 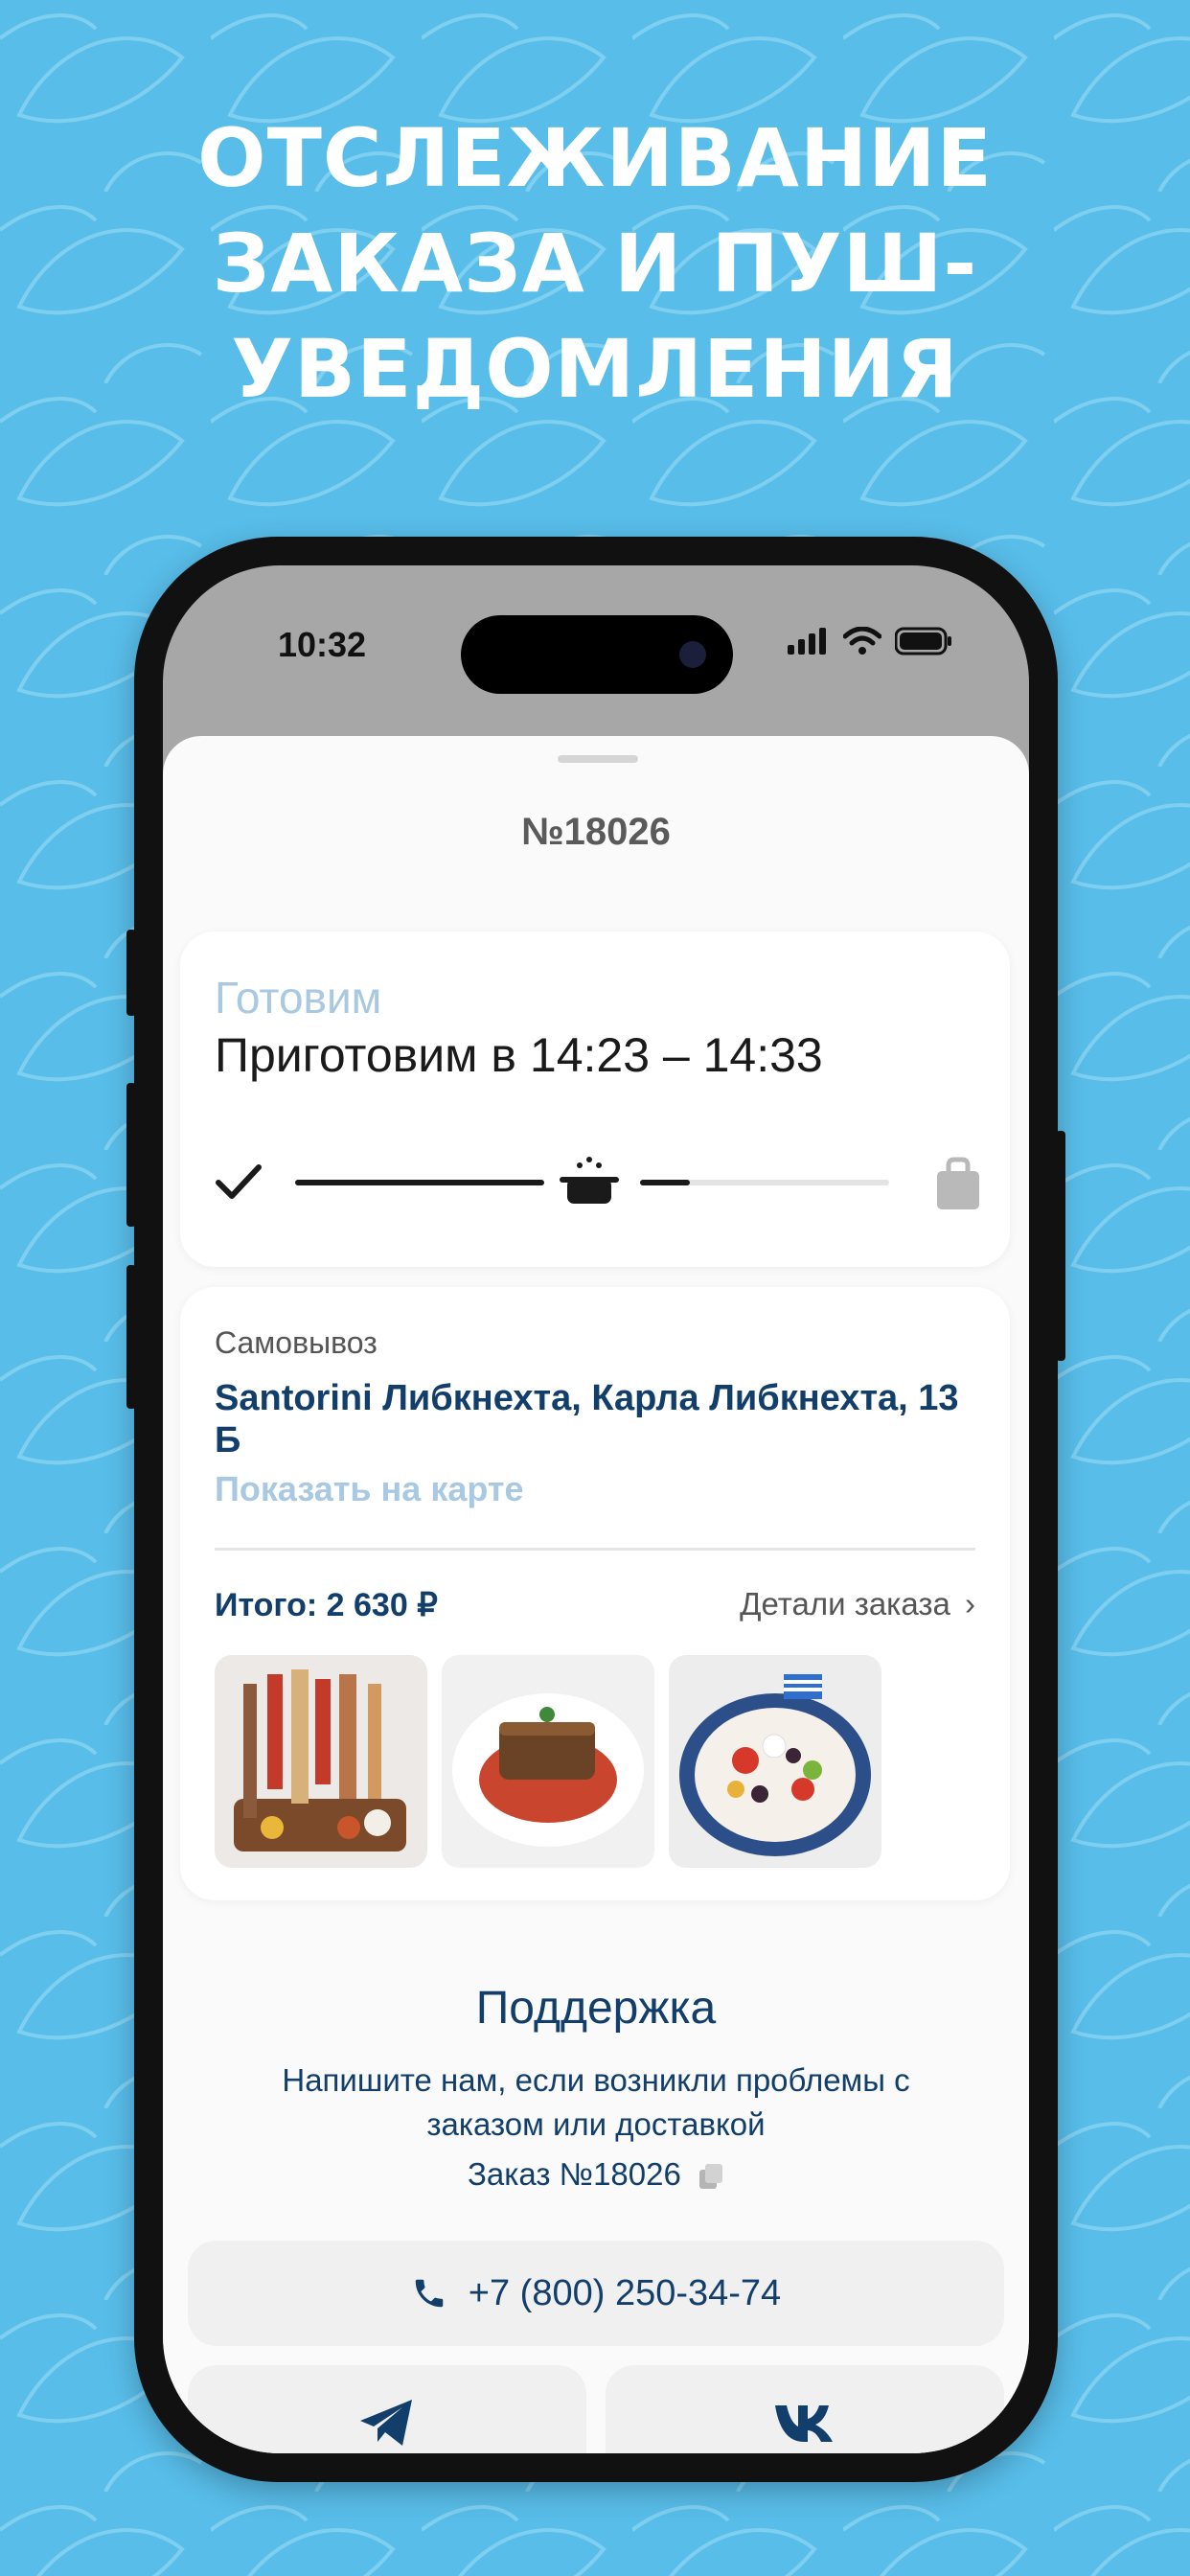 What do you see at coordinates (239, 1181) in the screenshot?
I see `check-icon` at bounding box center [239, 1181].